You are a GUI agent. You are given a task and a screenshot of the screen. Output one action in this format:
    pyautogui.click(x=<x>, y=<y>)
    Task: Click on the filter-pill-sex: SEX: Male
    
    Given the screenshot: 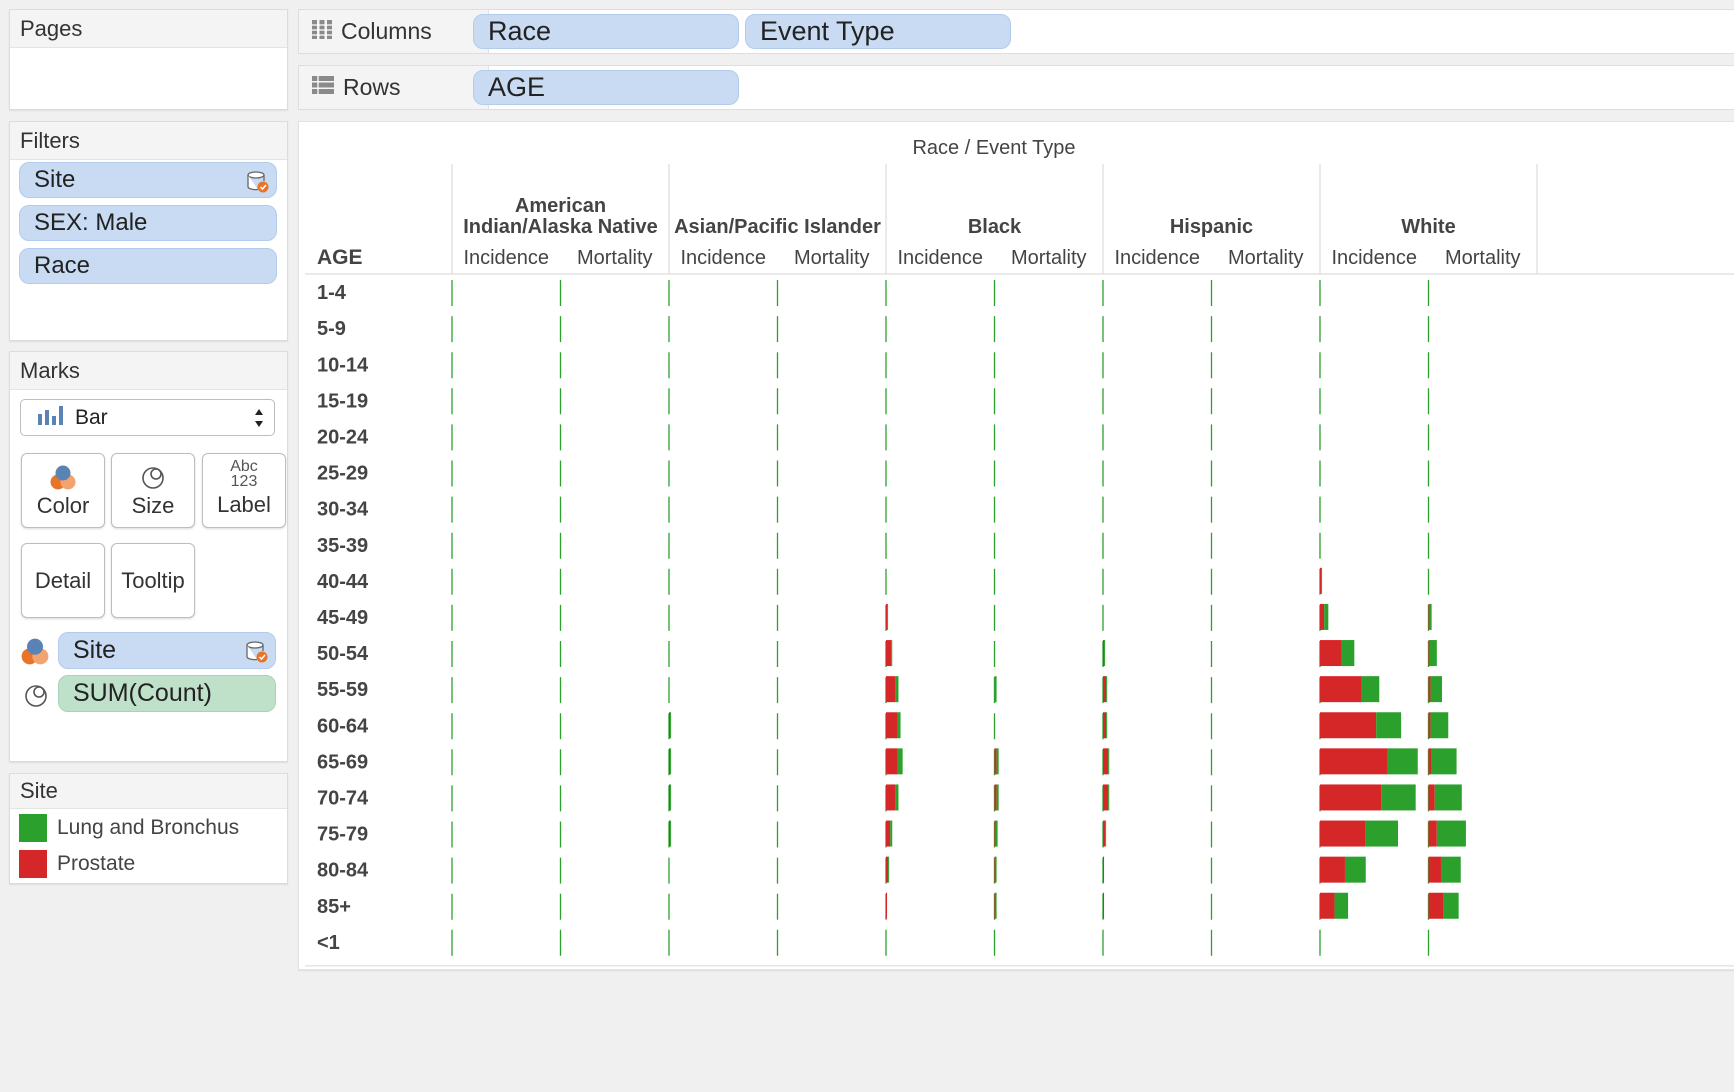 What is the action you would take?
    pyautogui.click(x=148, y=223)
    